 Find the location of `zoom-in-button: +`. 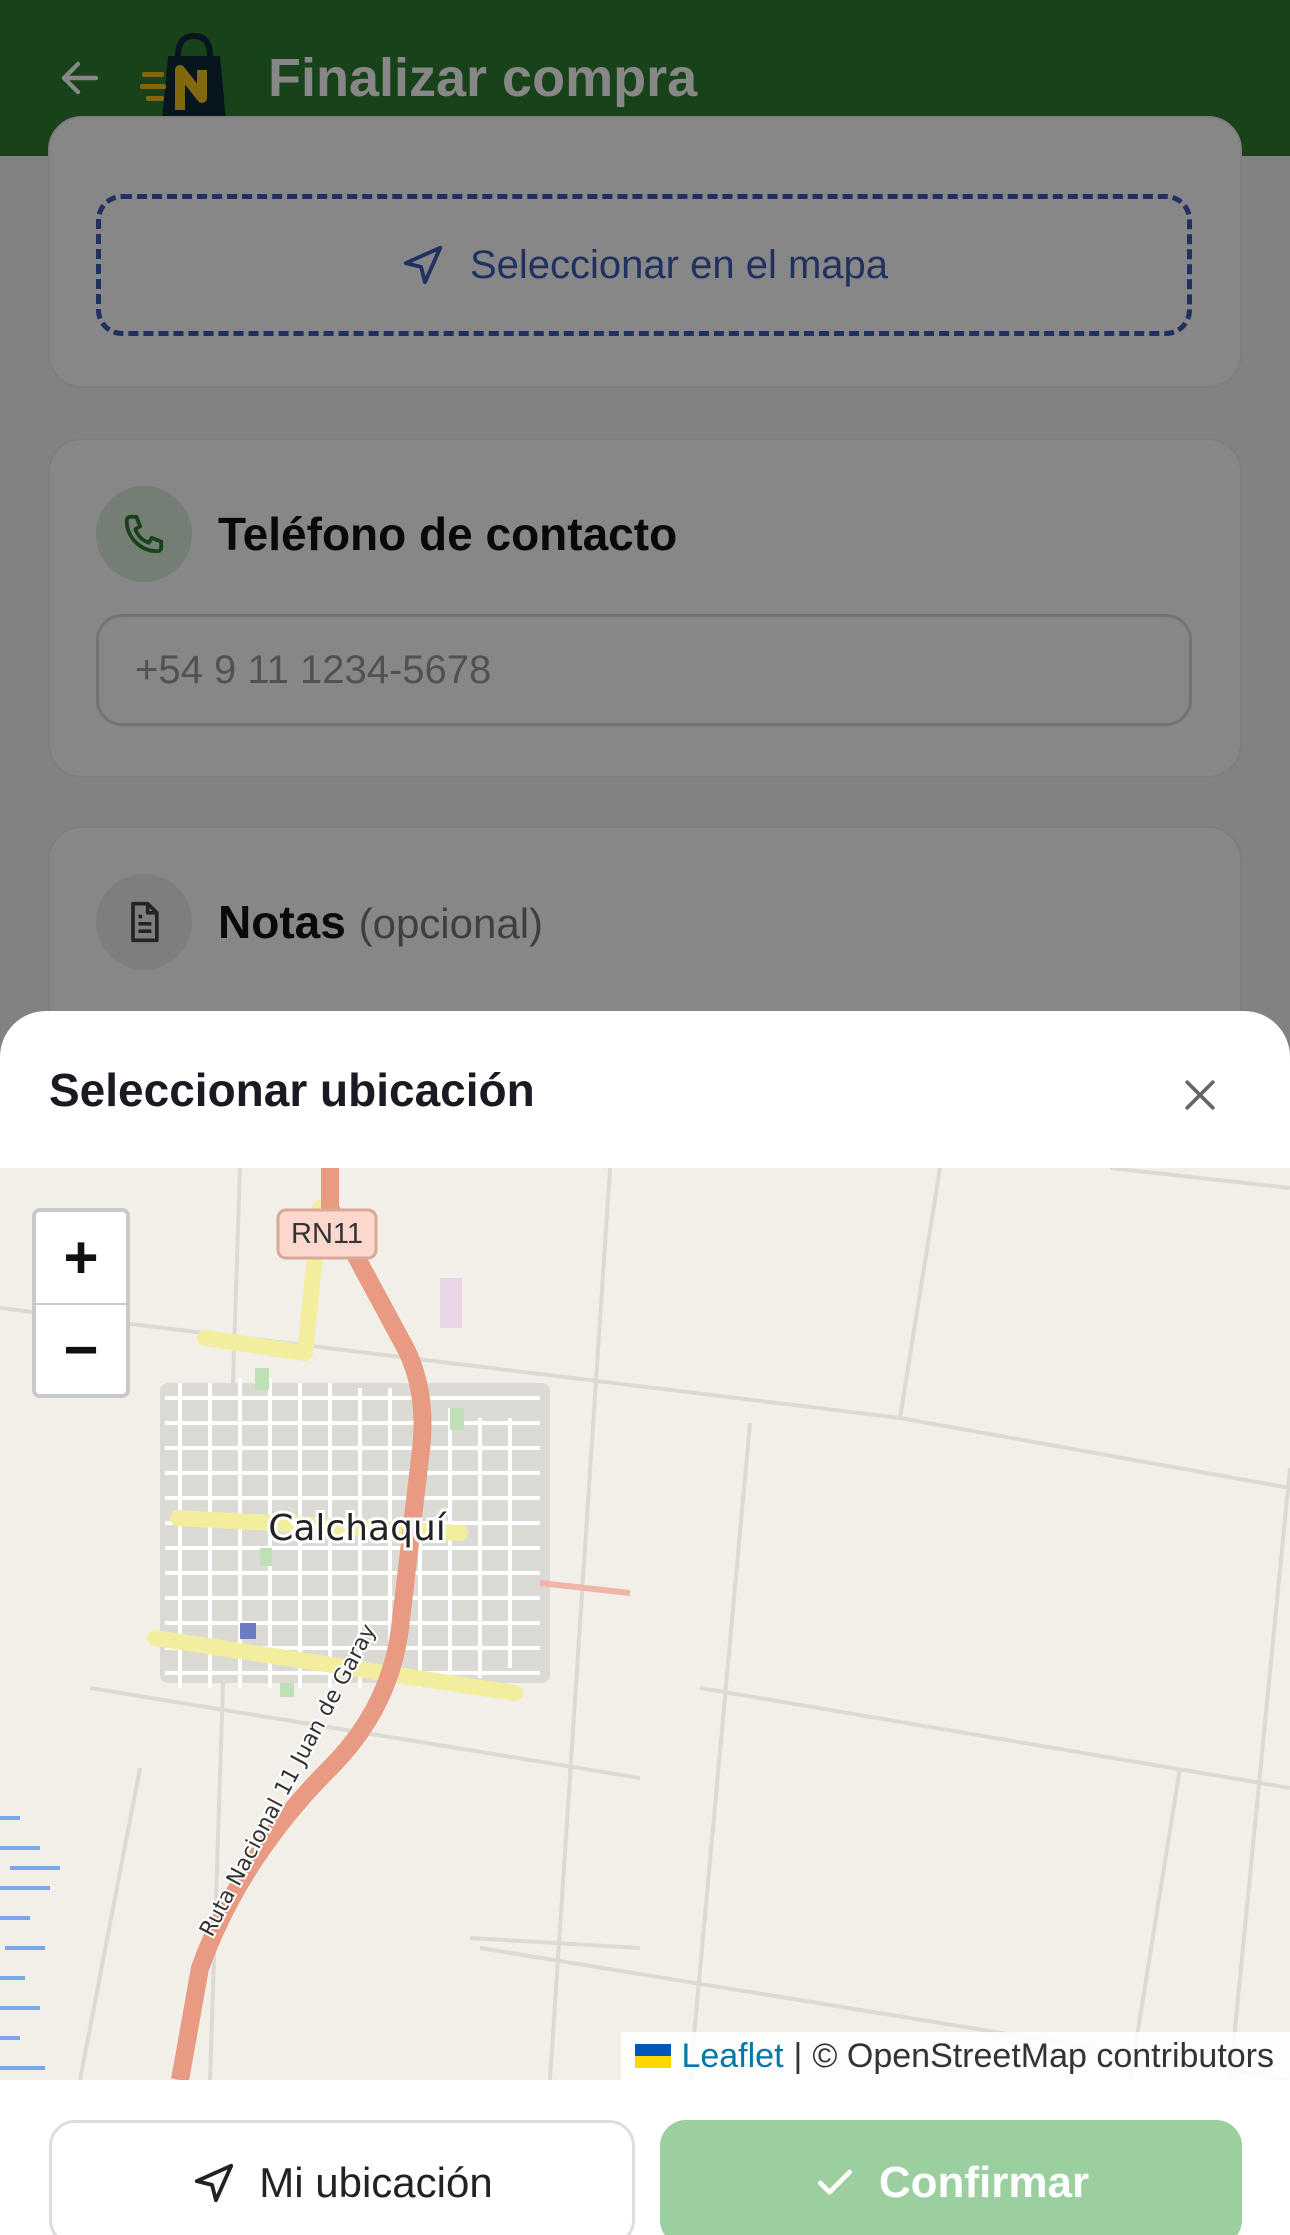

zoom-in-button: + is located at coordinates (81, 1257).